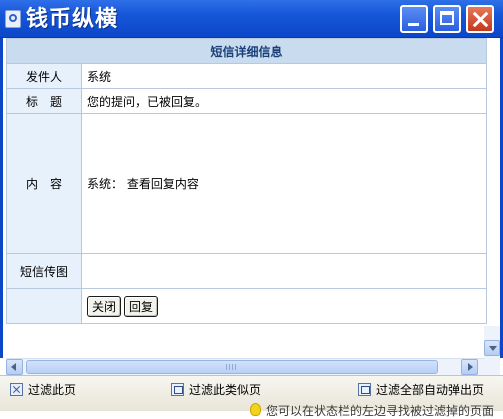 The height and width of the screenshot is (419, 503). I want to click on scroll-thumb, so click(232, 367).